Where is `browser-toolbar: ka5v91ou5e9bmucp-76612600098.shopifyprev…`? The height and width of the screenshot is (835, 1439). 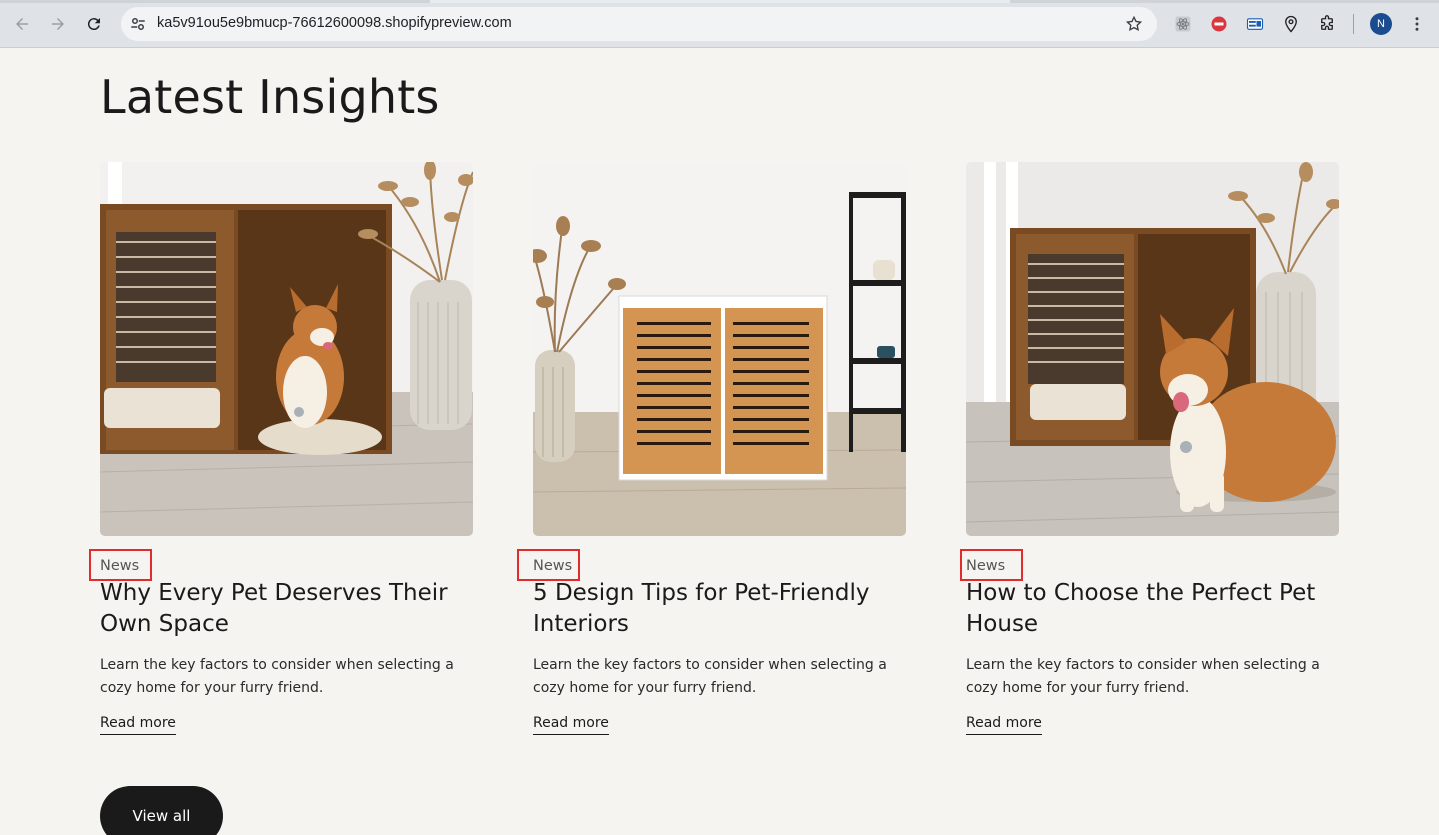
browser-toolbar: ka5v91ou5e9bmucp-76612600098.shopifyprev… is located at coordinates (719, 24).